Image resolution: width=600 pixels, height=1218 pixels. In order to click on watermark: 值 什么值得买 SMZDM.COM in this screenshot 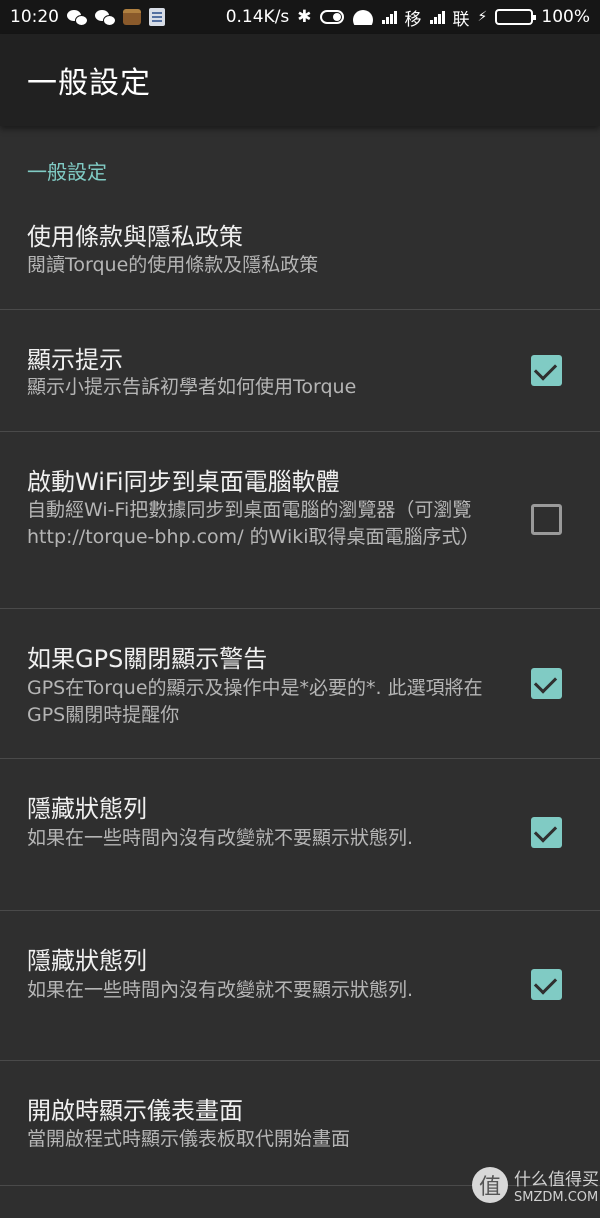, I will do `click(535, 1185)`.